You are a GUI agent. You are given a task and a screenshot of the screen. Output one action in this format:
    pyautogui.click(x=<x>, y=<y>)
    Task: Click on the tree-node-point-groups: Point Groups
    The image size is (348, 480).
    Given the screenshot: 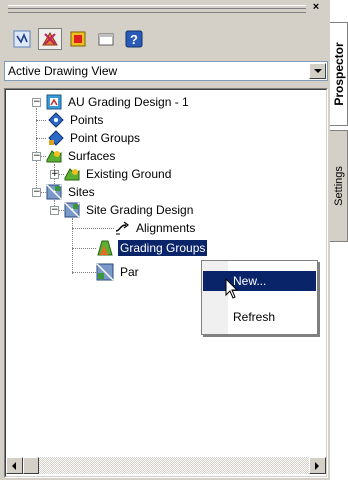 What is the action you would take?
    pyautogui.click(x=95, y=138)
    